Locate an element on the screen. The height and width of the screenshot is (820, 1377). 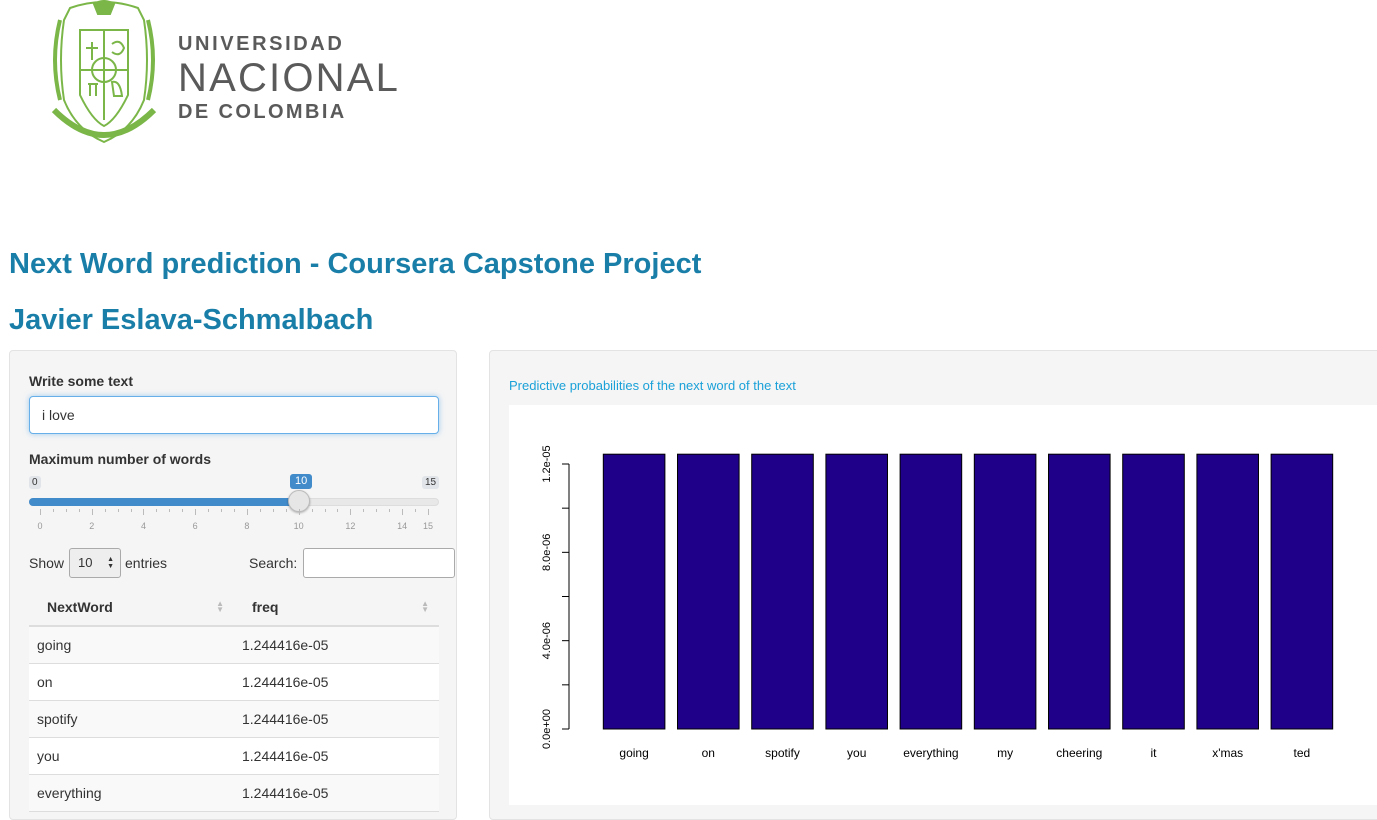
chart-x-label: on is located at coordinates (708, 753).